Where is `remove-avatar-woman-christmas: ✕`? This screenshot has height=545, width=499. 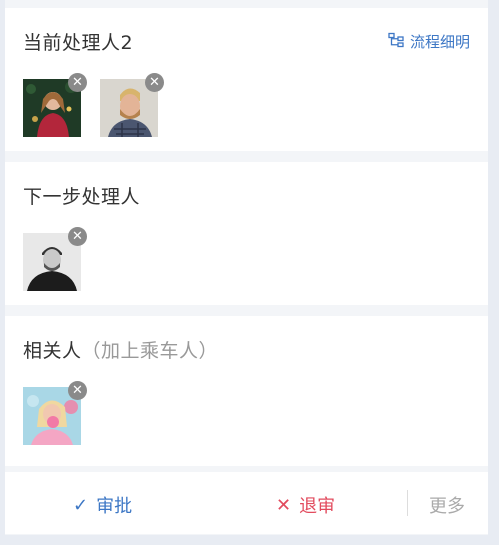 remove-avatar-woman-christmas: ✕ is located at coordinates (77, 82).